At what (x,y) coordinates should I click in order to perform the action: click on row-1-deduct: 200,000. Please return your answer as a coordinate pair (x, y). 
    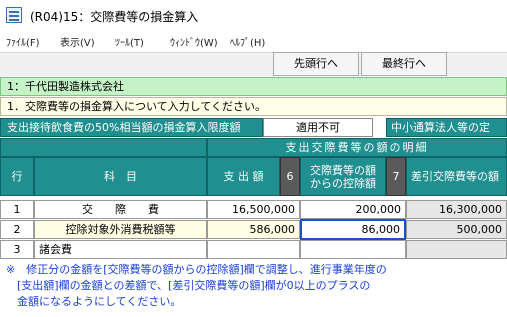
    Looking at the image, I should click on (353, 209).